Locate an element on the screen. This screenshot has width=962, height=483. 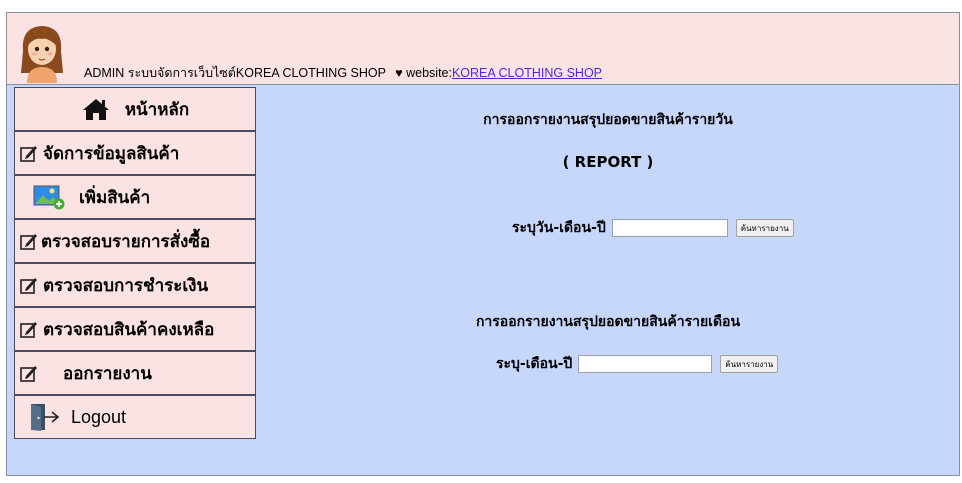
admin-avatar is located at coordinates (42, 54).